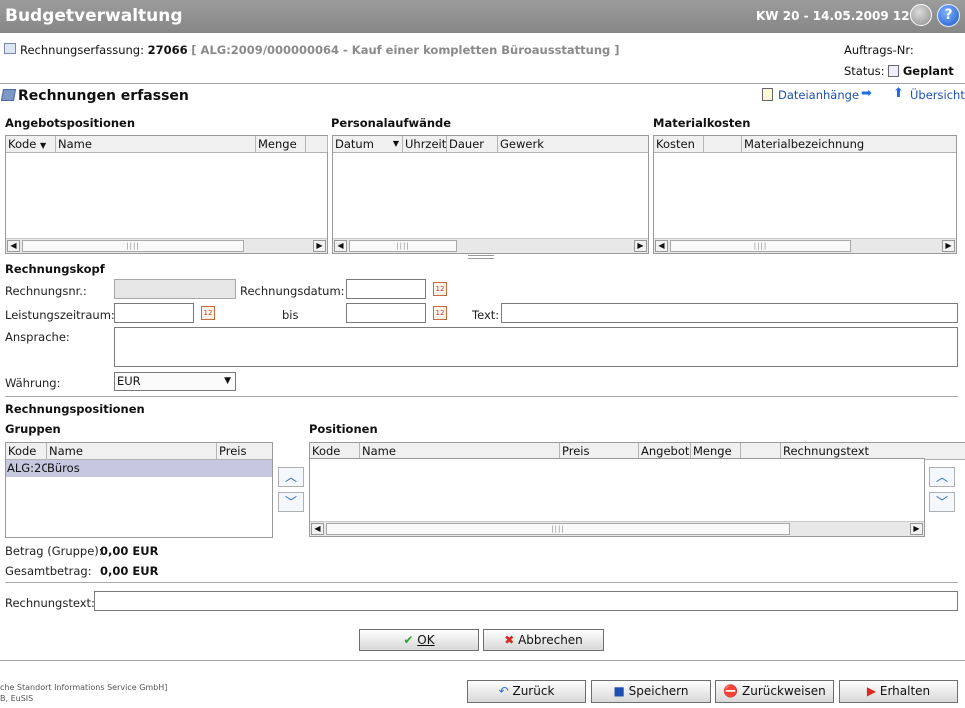 Image resolution: width=965 pixels, height=708 pixels. Describe the element at coordinates (10, 48) in the screenshot. I see `record-icon` at that location.